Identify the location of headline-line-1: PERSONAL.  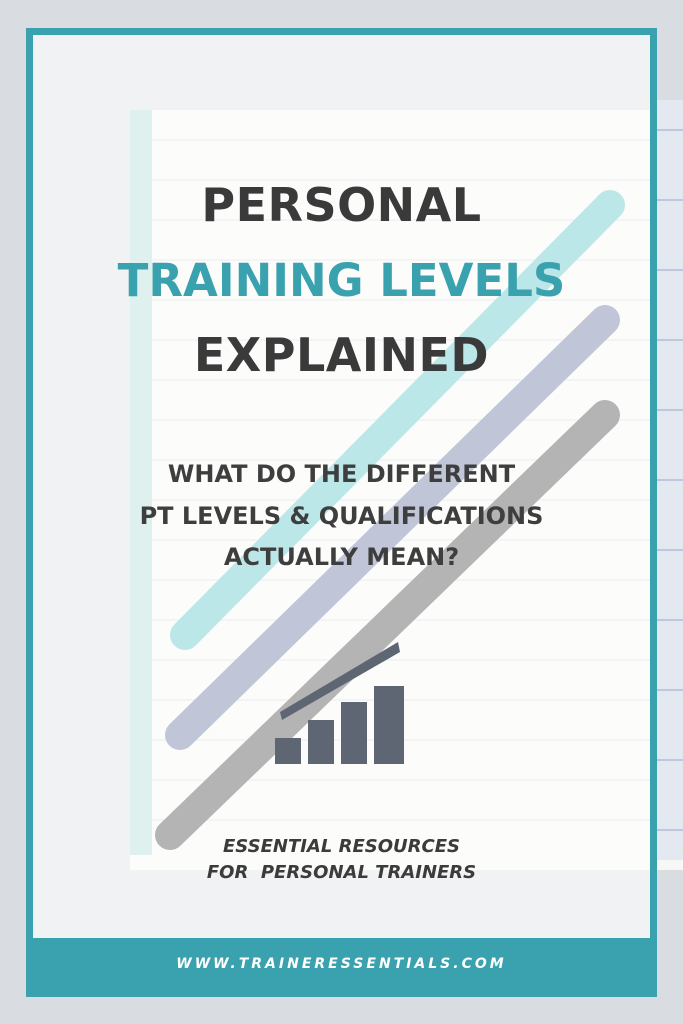
(341, 205).